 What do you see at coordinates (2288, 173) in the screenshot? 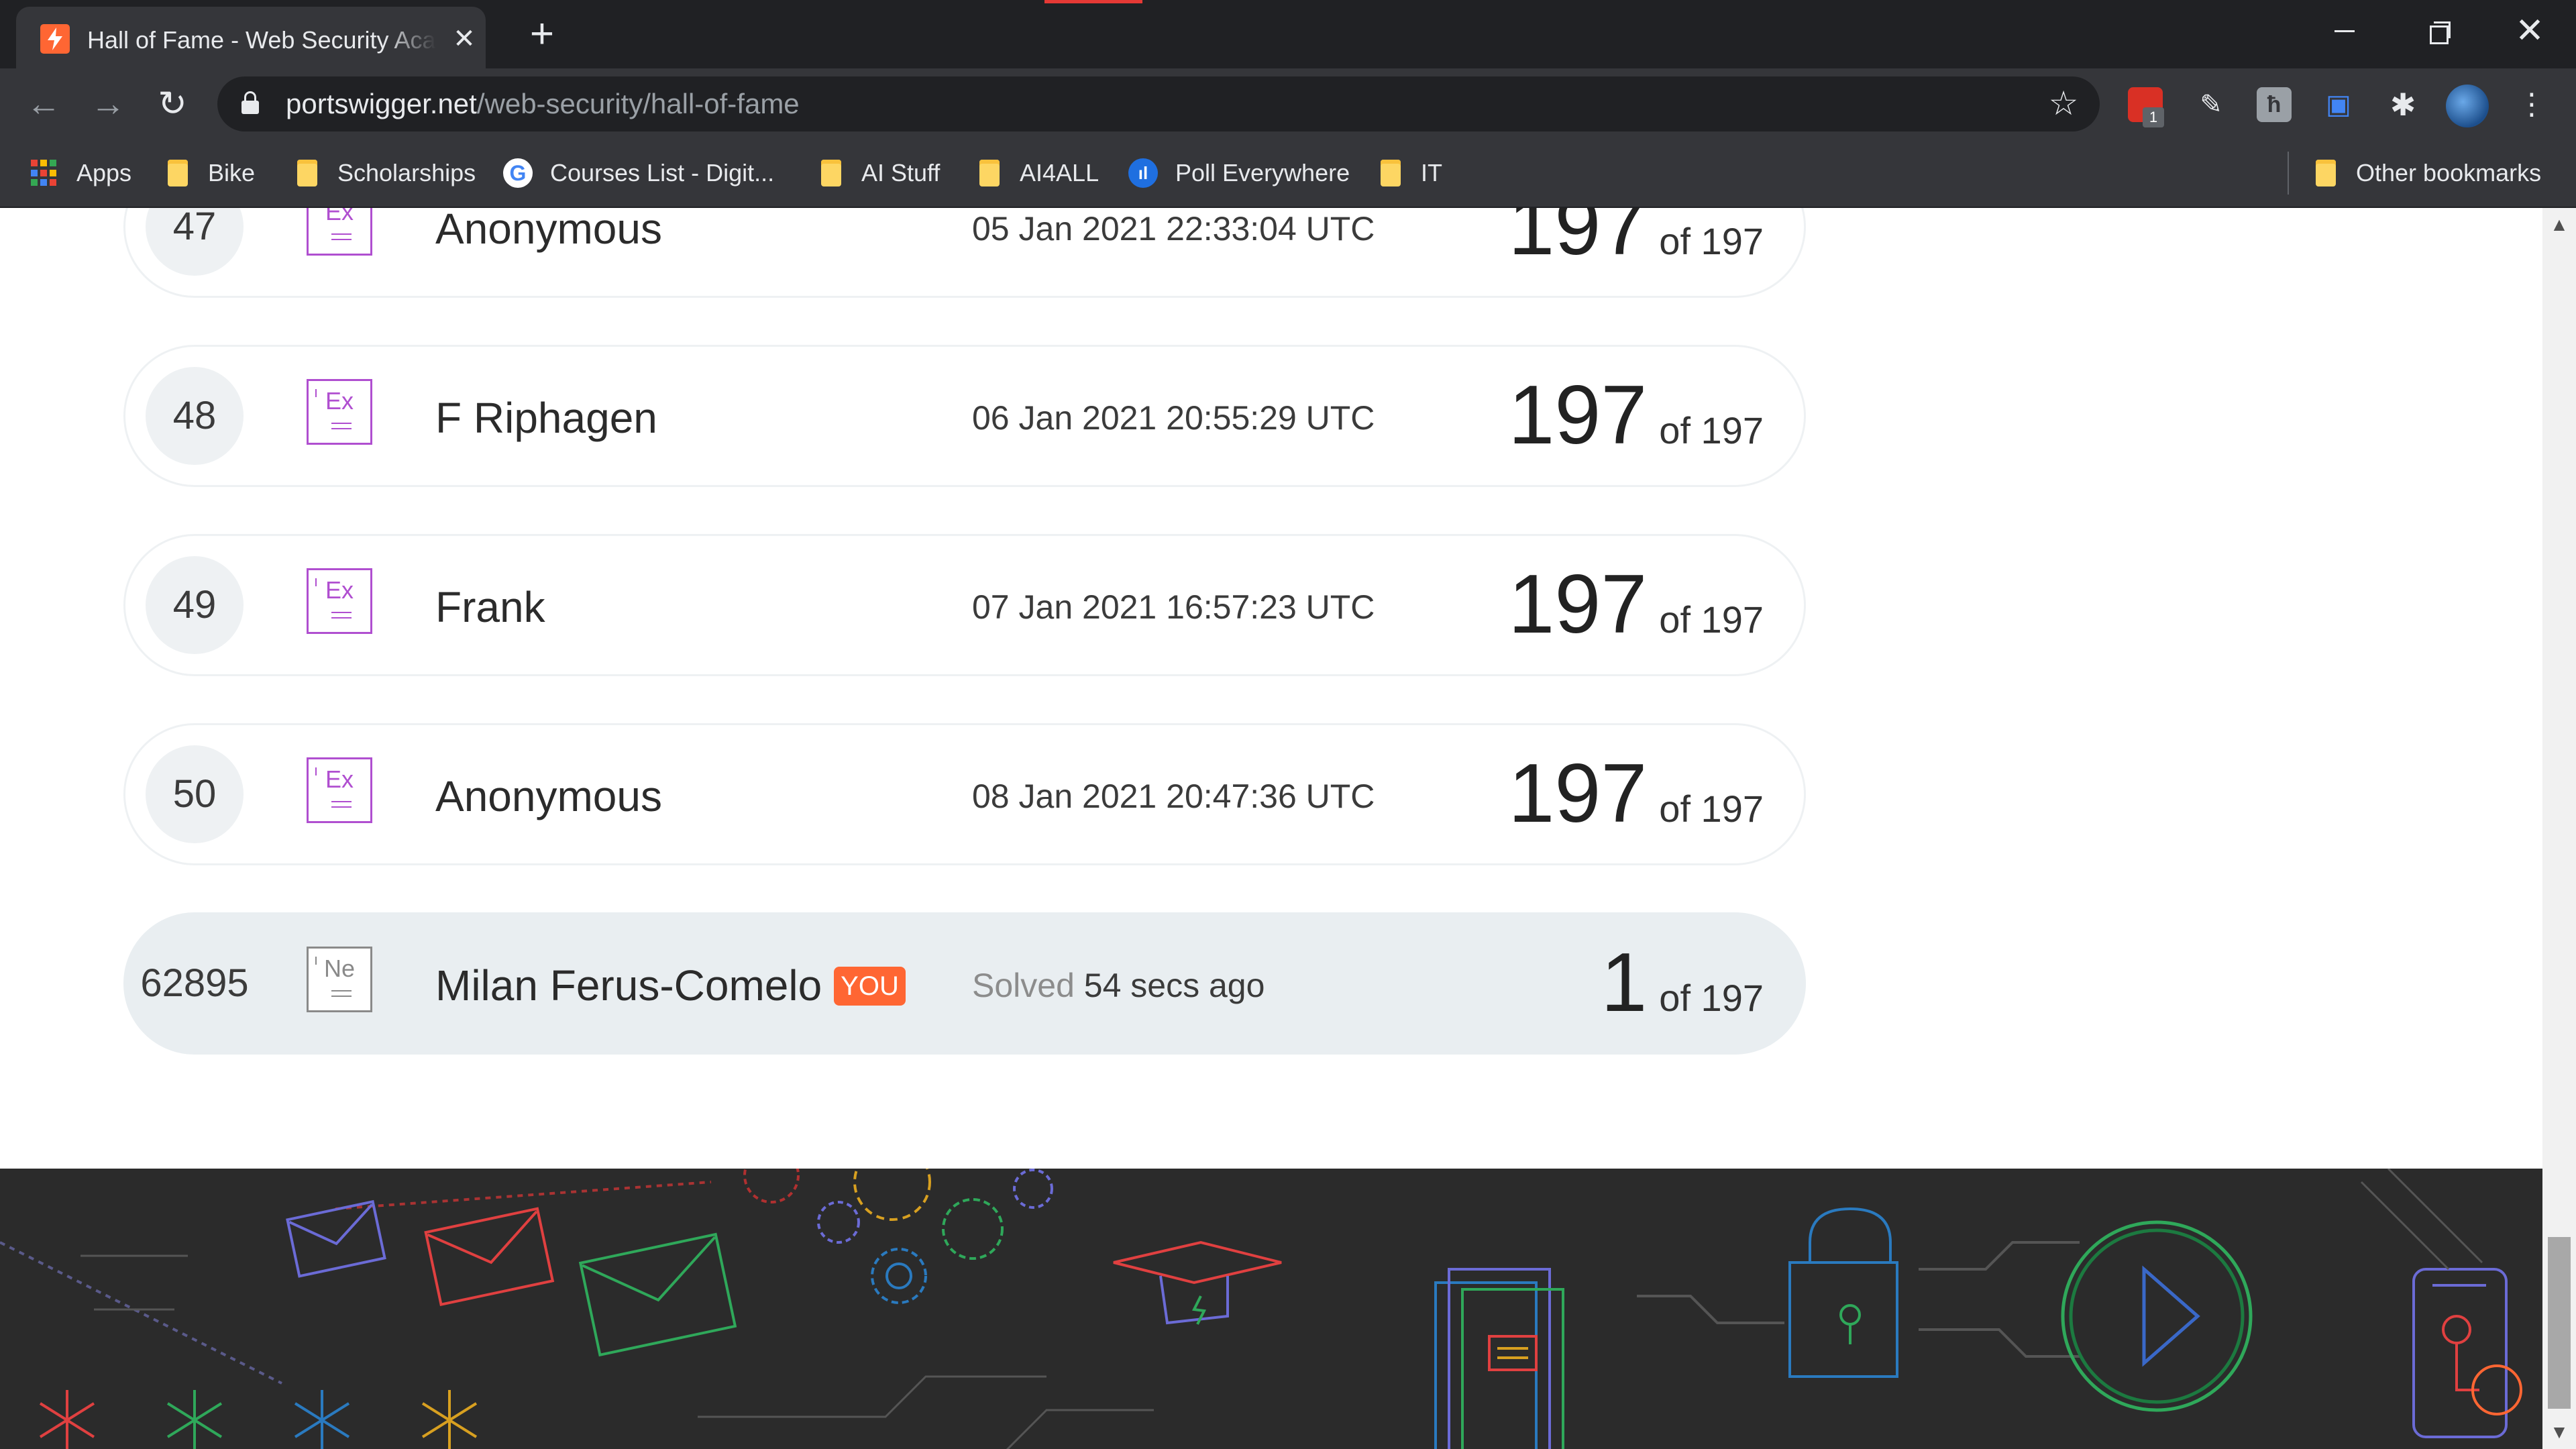
I see `bookmarks-divider` at bounding box center [2288, 173].